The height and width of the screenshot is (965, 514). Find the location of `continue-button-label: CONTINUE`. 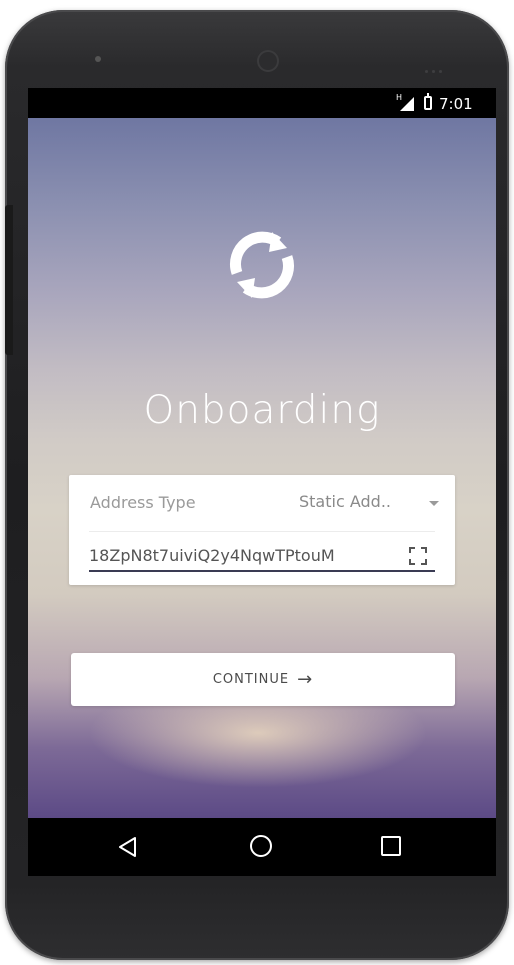

continue-button-label: CONTINUE is located at coordinates (251, 679).